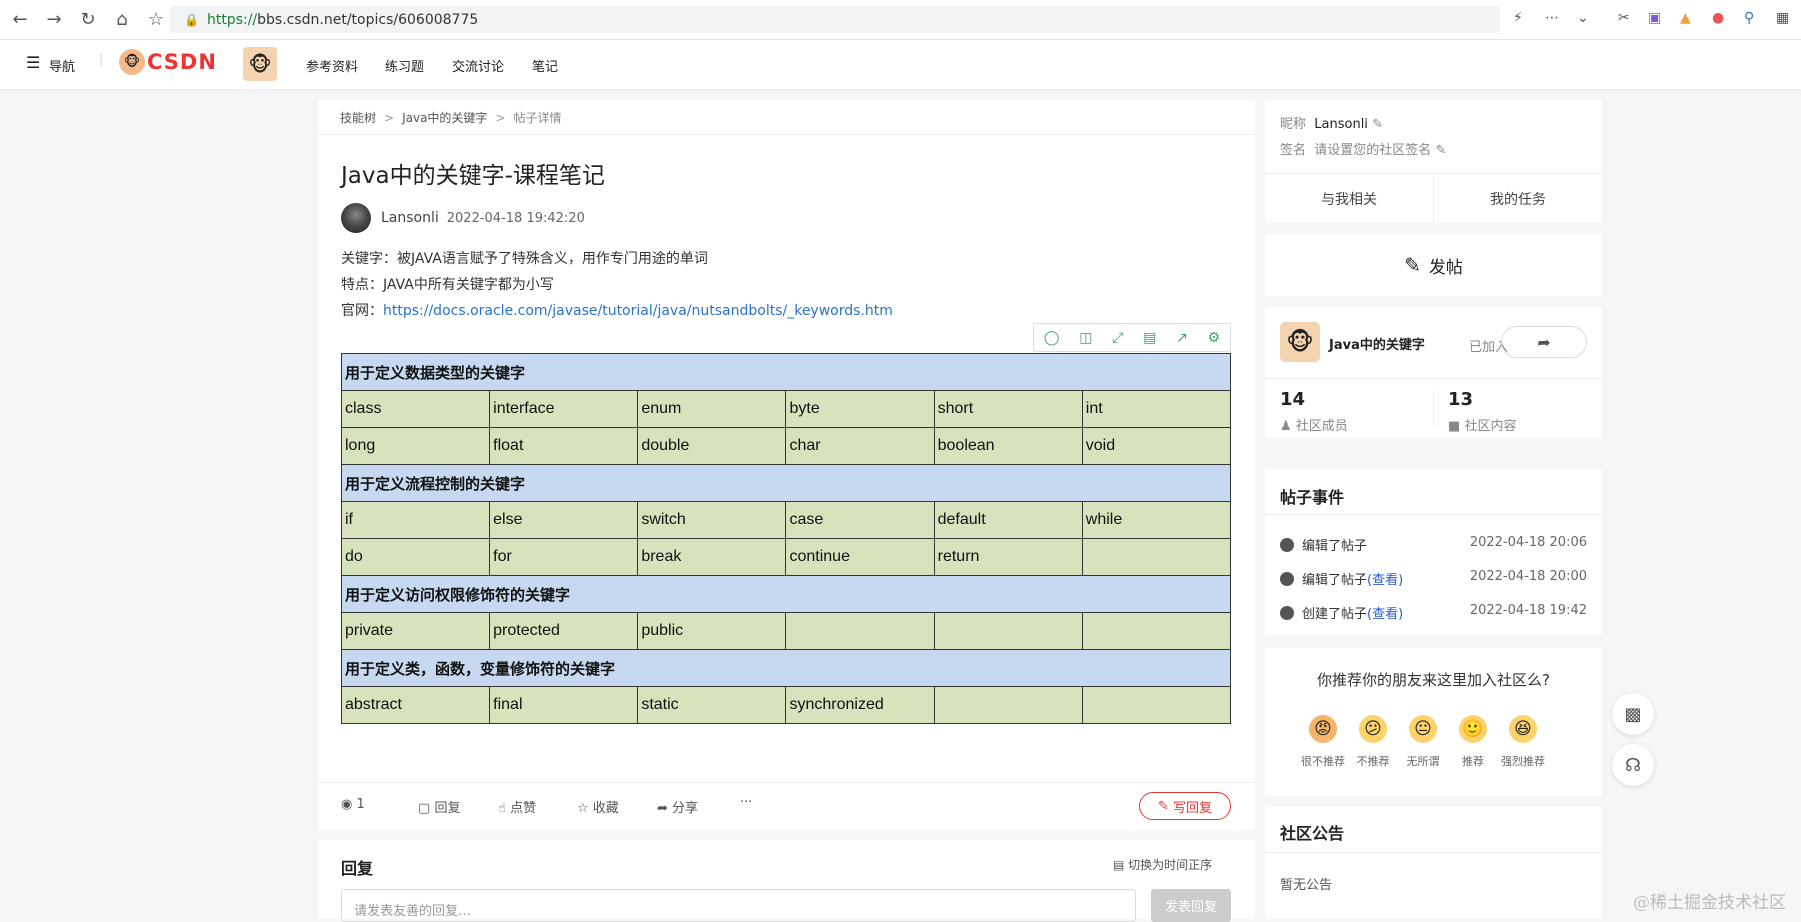 The image size is (1801, 922). I want to click on table-cell: class, so click(415, 409).